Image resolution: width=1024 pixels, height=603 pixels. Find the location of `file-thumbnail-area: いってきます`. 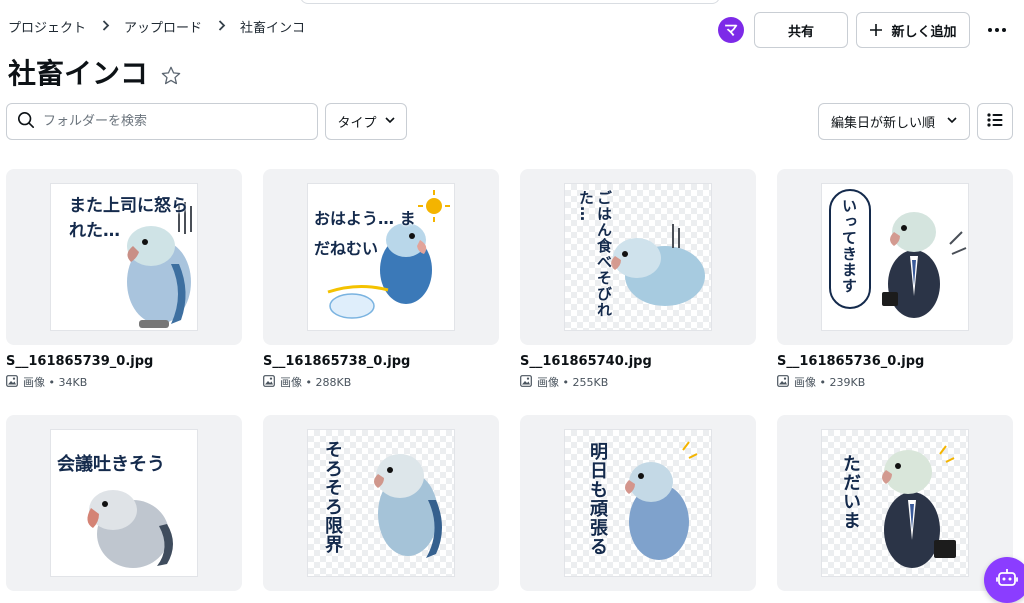

file-thumbnail-area: いってきます is located at coordinates (895, 257).